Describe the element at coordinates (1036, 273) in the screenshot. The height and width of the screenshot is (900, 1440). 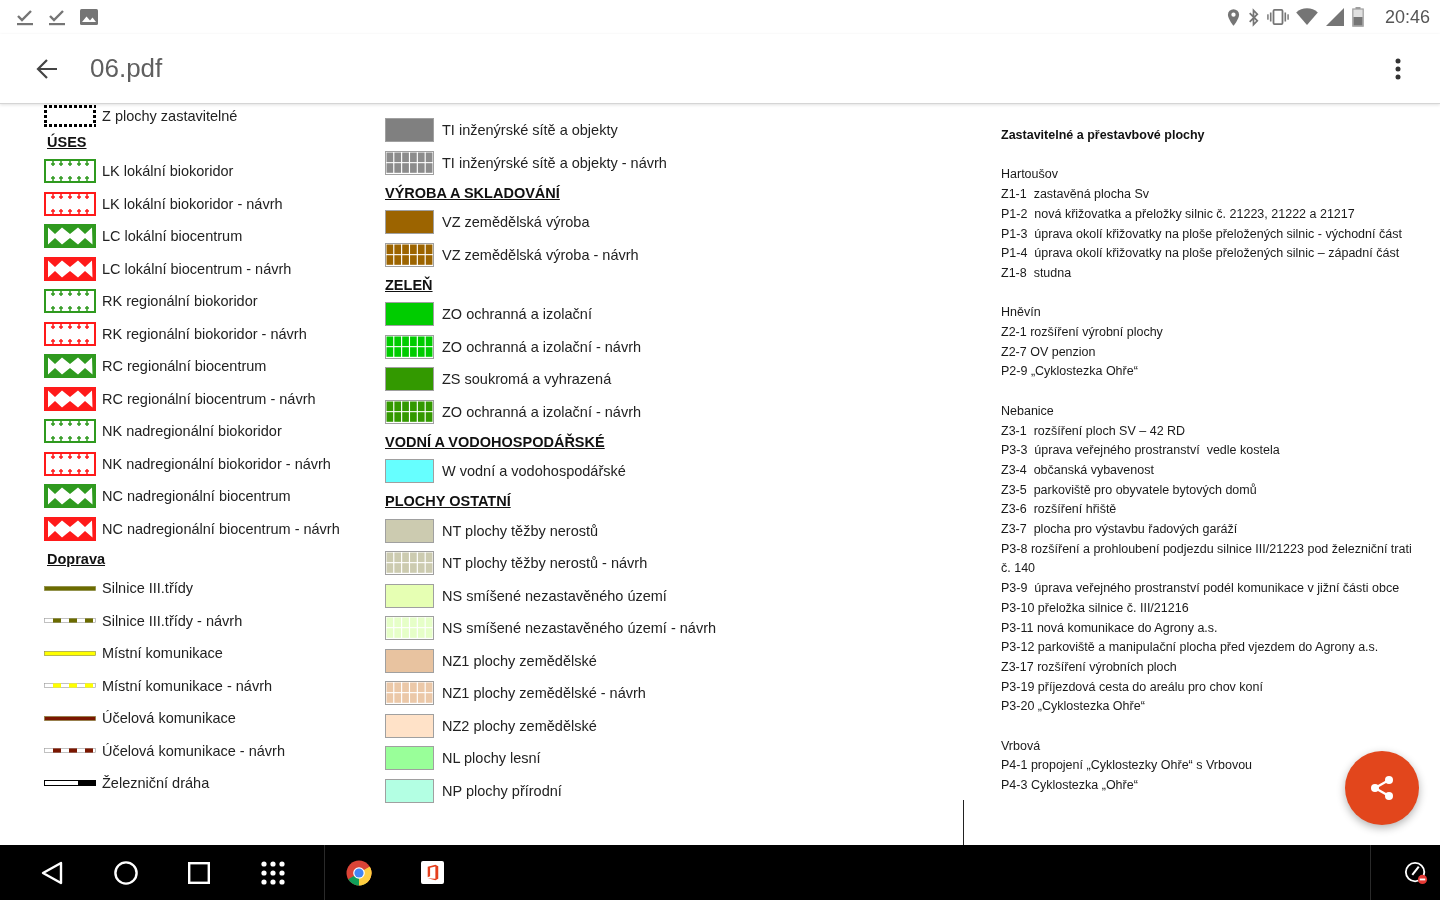
I see `area-entry: Z1-8 studna` at that location.